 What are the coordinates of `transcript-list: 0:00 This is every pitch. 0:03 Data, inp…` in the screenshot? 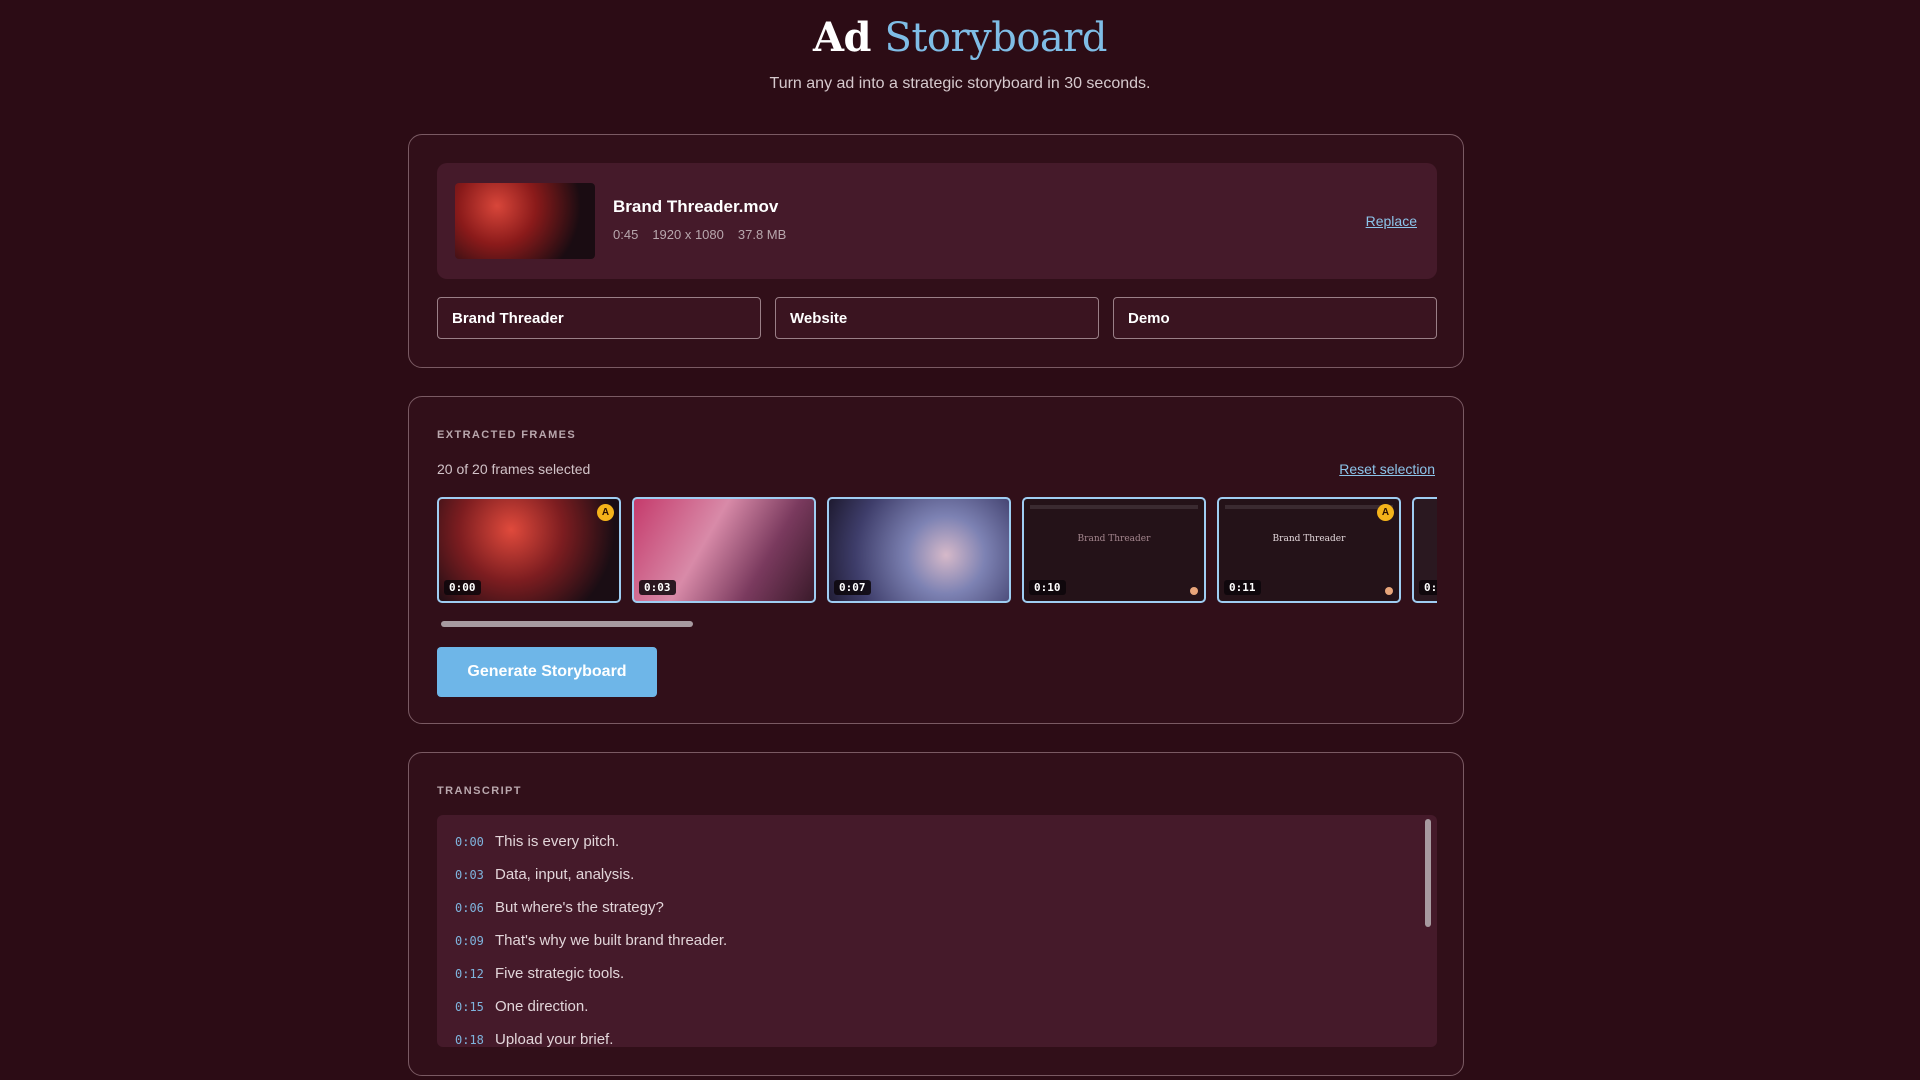 It's located at (937, 931).